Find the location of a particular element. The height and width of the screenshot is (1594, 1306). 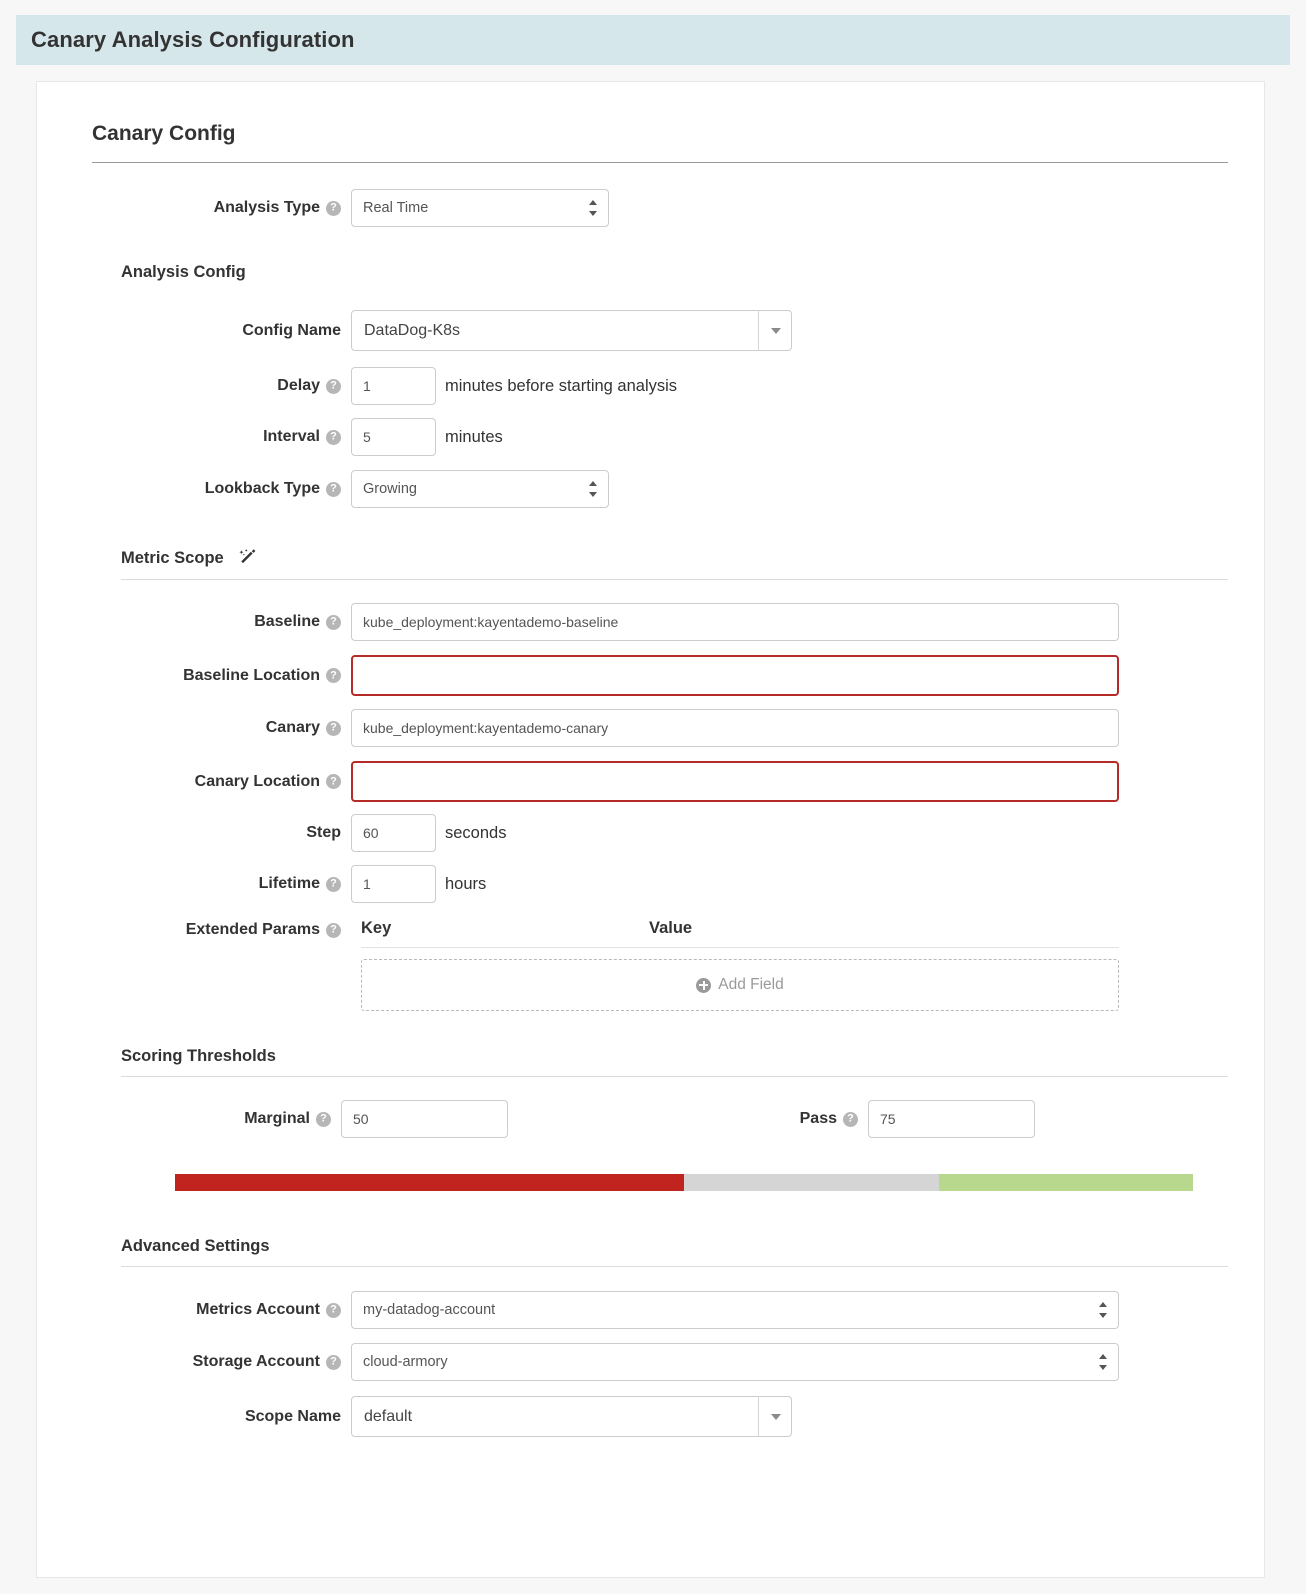

step-label: Step is located at coordinates (205, 833).